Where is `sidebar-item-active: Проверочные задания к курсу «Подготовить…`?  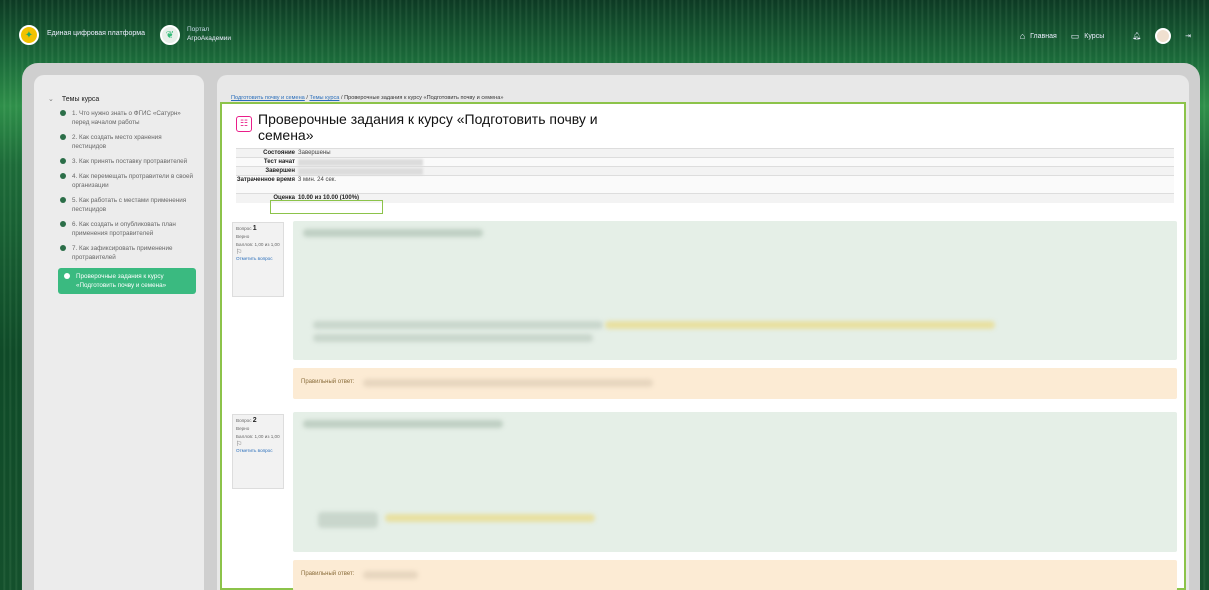 sidebar-item-active: Проверочные задания к курсу «Подготовить… is located at coordinates (127, 281).